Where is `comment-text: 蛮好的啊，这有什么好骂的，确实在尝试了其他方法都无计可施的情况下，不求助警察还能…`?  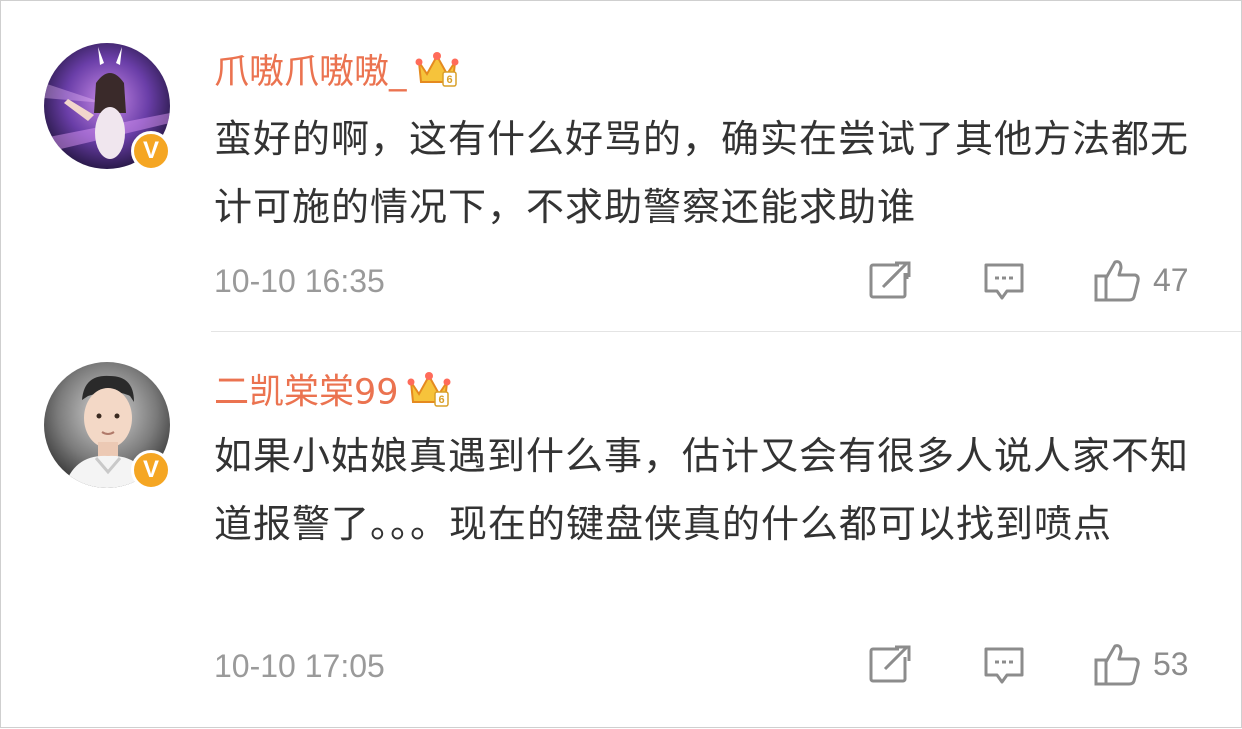 comment-text: 蛮好的啊，这有什么好骂的，确实在尝试了其他方法都无计可施的情况下，不求助警察还能… is located at coordinates (702, 173).